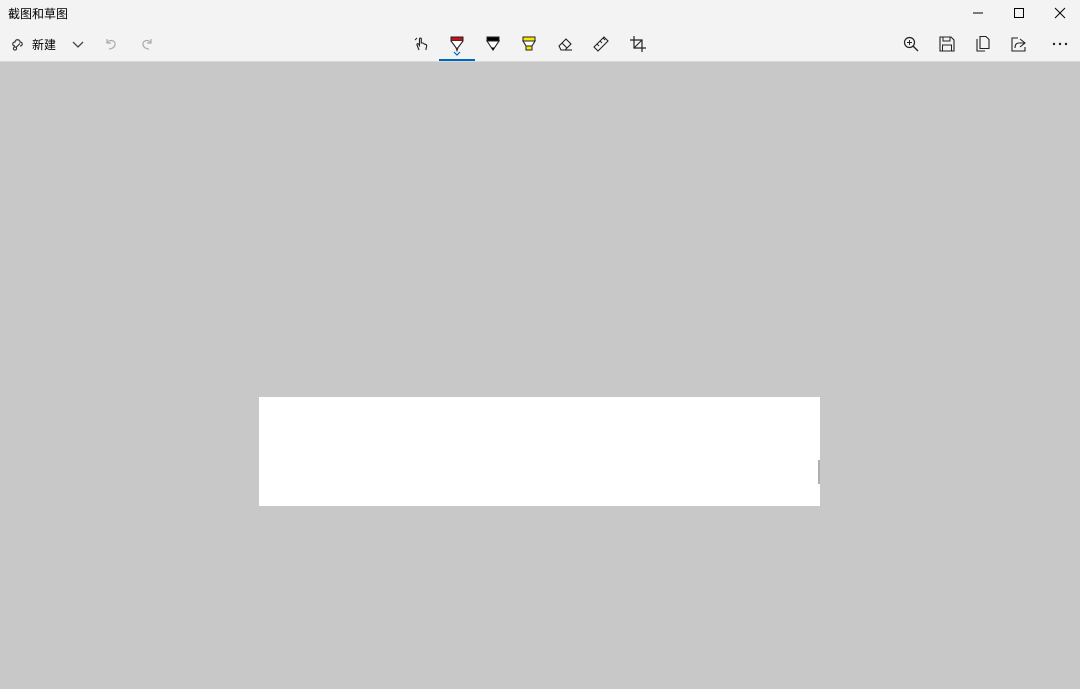  I want to click on minimize-icon, so click(978, 13).